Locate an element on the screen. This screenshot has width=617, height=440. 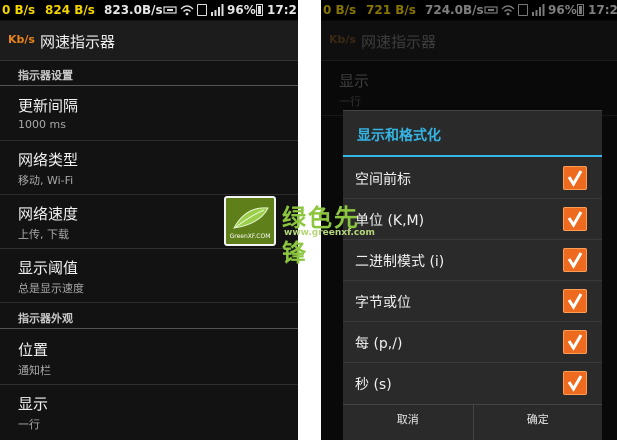
action-bar: Kb/s 网速指示器 is located at coordinates (149, 41).